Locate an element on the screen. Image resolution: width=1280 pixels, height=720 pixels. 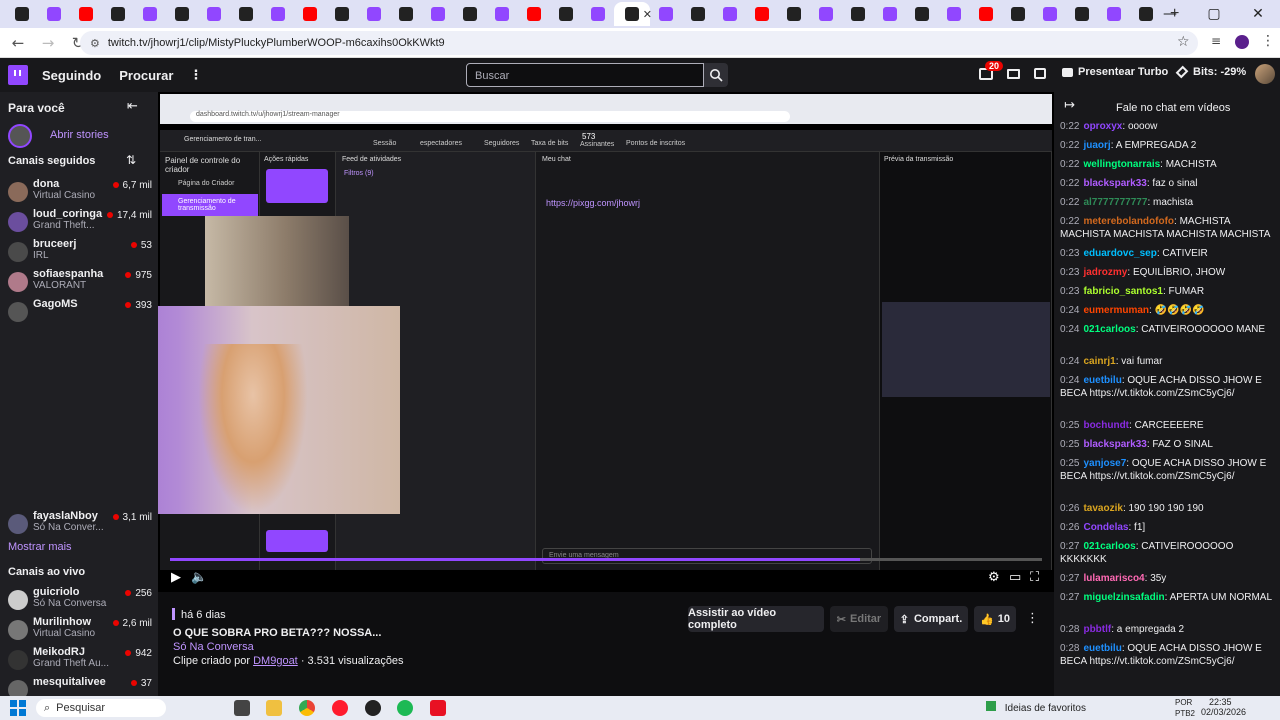
like-button: 👍 10 is located at coordinates (995, 619).